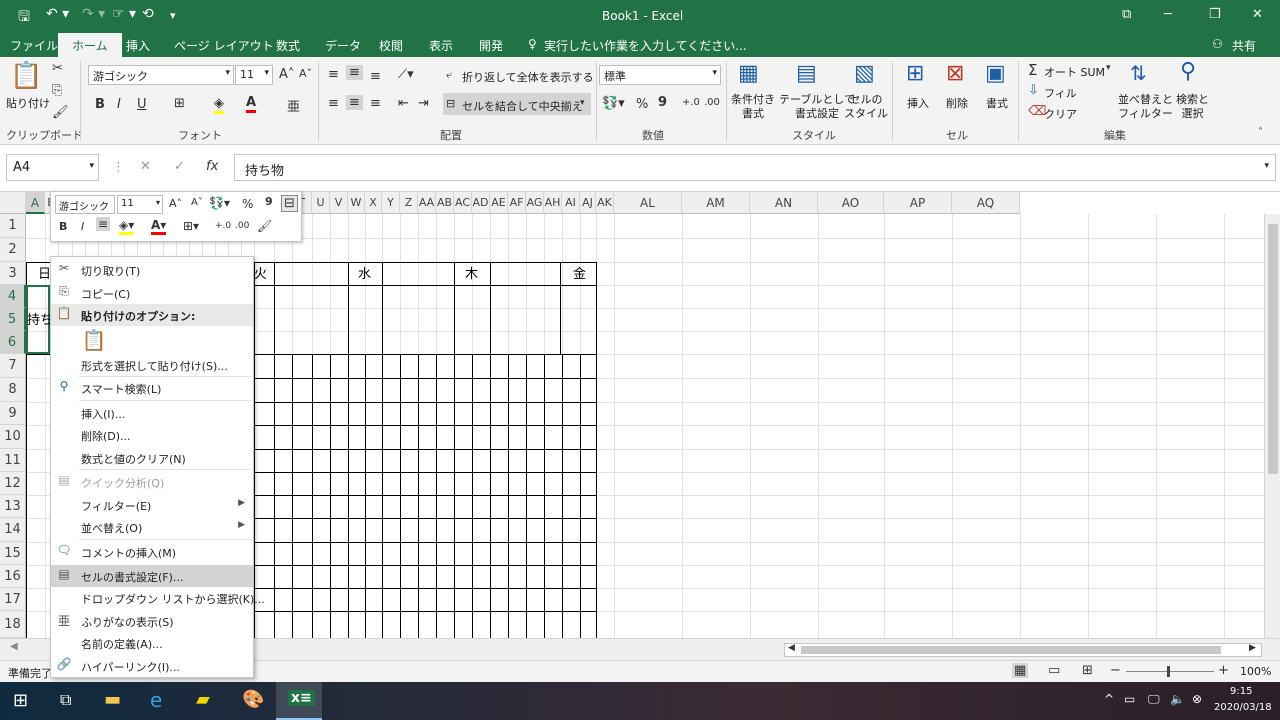 Image resolution: width=1280 pixels, height=720 pixels. What do you see at coordinates (791, 648) in the screenshot?
I see `scroll-left-icon: ◀` at bounding box center [791, 648].